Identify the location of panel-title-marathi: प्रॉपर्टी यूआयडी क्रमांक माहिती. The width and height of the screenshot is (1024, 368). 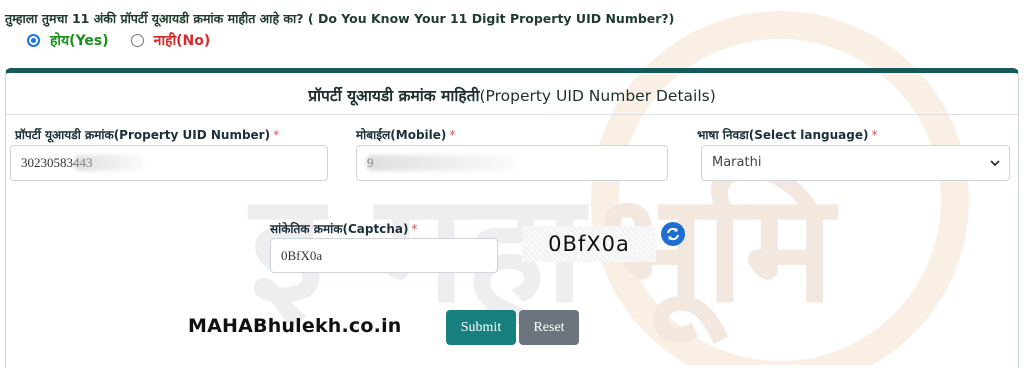
(394, 96).